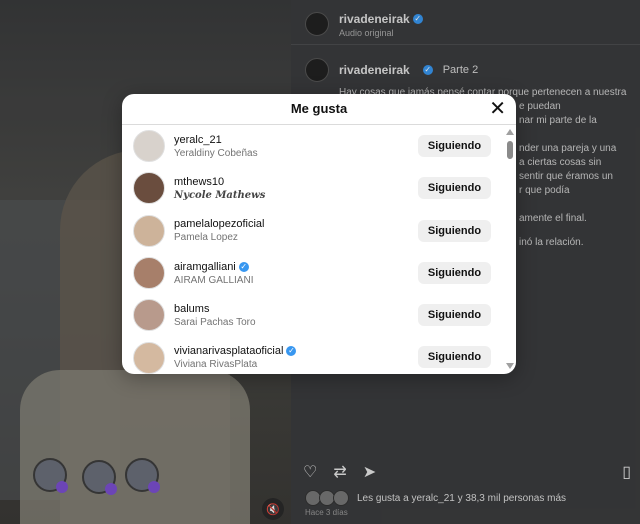  I want to click on list-item: mthews10 Nycole Mathews Siguiendo, so click(319, 188).